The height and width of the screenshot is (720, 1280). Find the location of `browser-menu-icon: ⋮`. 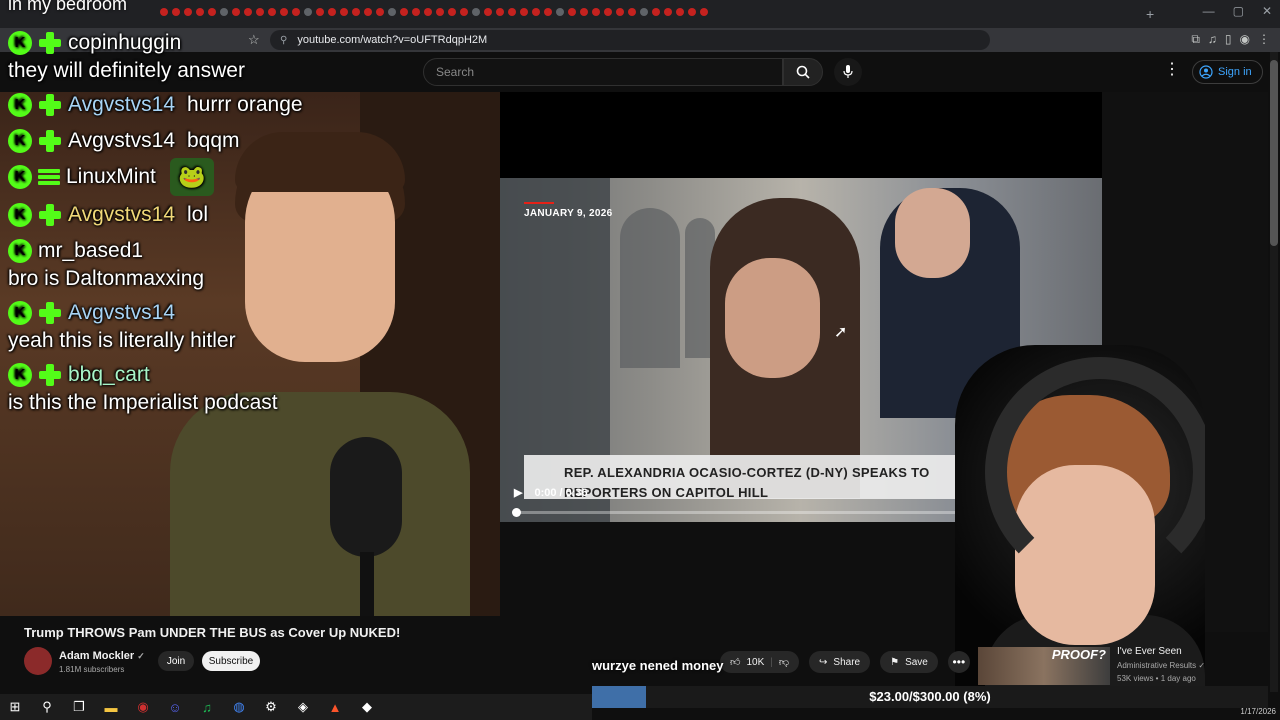

browser-menu-icon: ⋮ is located at coordinates (1264, 39).